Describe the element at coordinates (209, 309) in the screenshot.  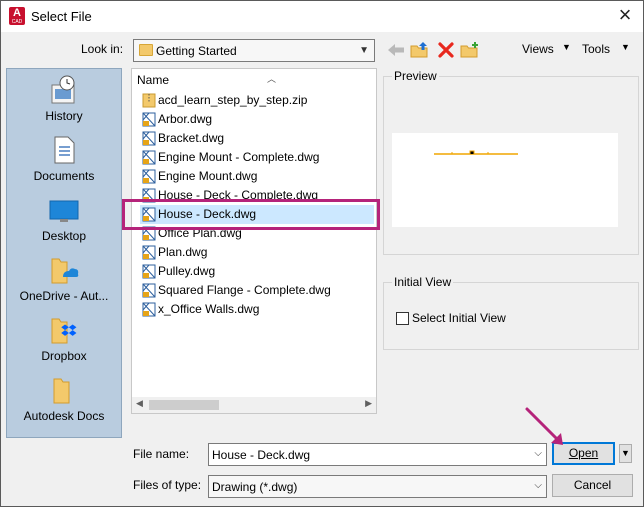
I see `file-name: x_Office Walls.dwg` at that location.